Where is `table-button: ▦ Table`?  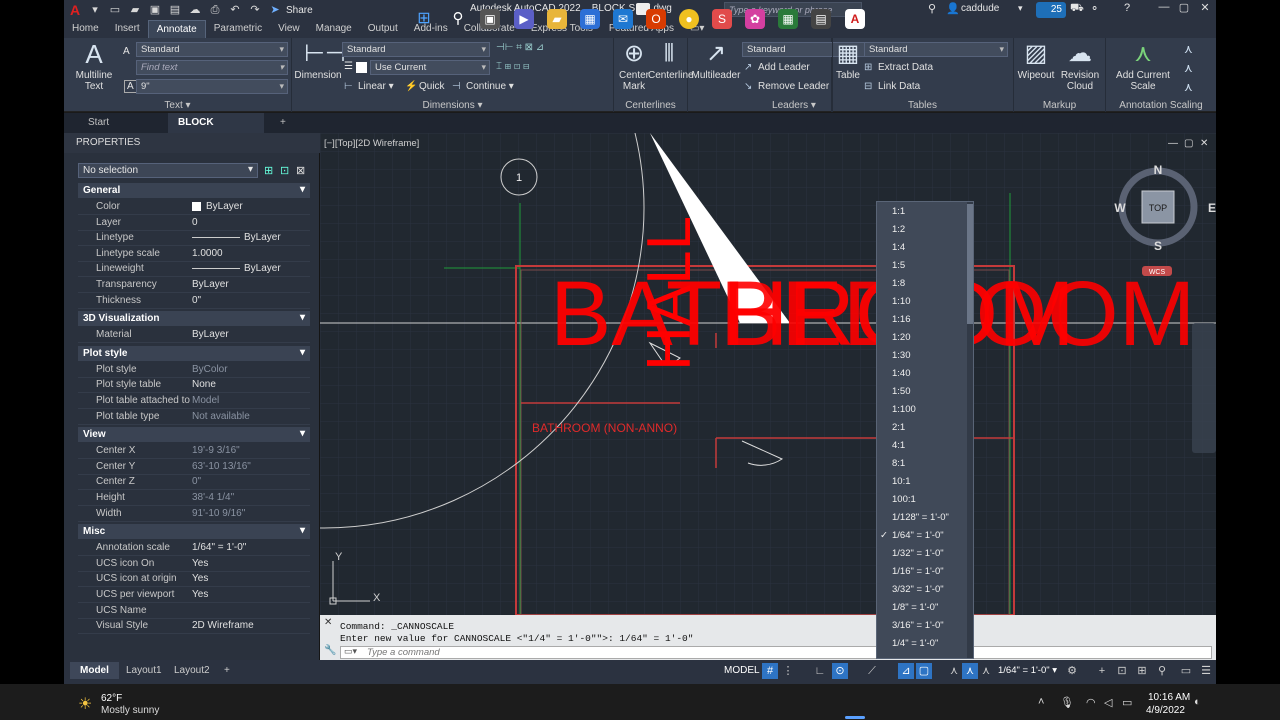
table-button: ▦ Table is located at coordinates (848, 60).